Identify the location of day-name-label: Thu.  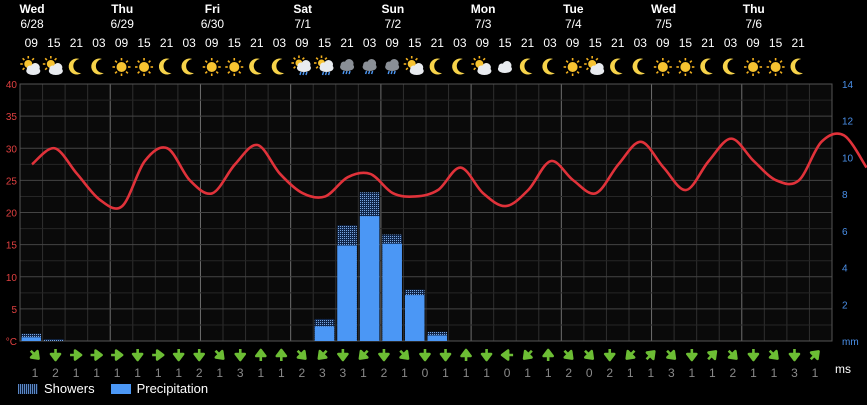
(754, 9).